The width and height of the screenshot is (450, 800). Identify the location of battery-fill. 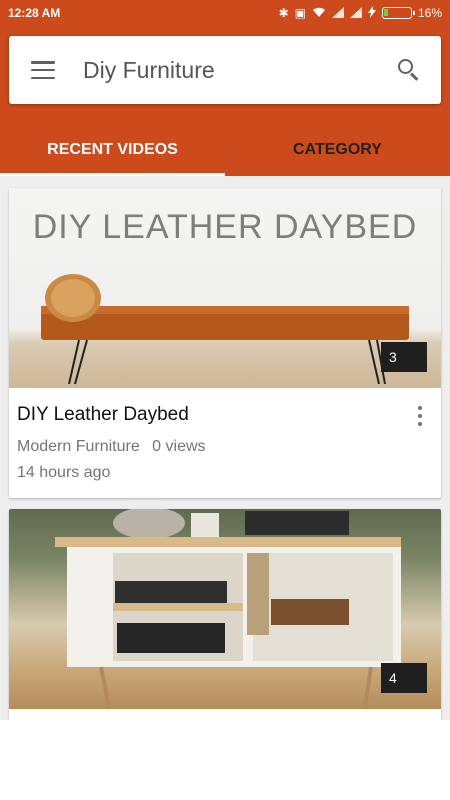
(385, 12).